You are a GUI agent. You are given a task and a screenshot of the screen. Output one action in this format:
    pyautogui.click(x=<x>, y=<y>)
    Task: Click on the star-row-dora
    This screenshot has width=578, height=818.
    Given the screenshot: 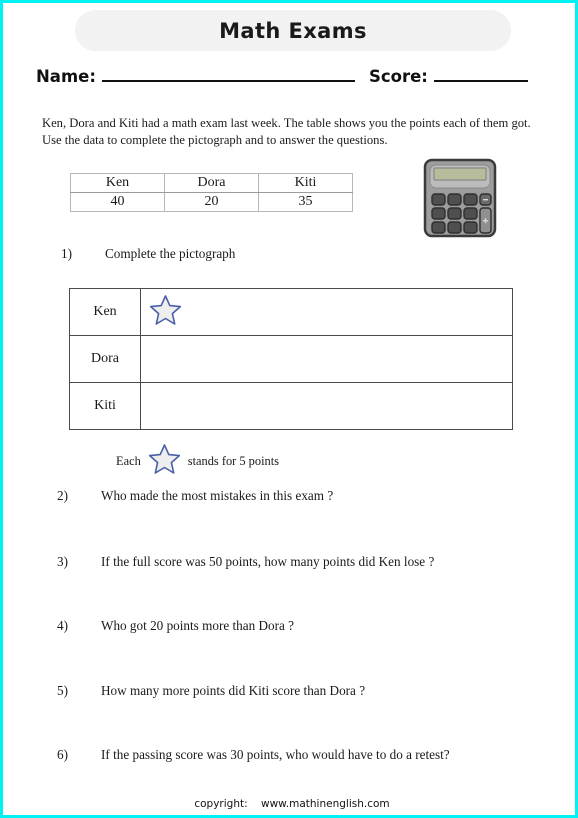 What is the action you would take?
    pyautogui.click(x=330, y=359)
    